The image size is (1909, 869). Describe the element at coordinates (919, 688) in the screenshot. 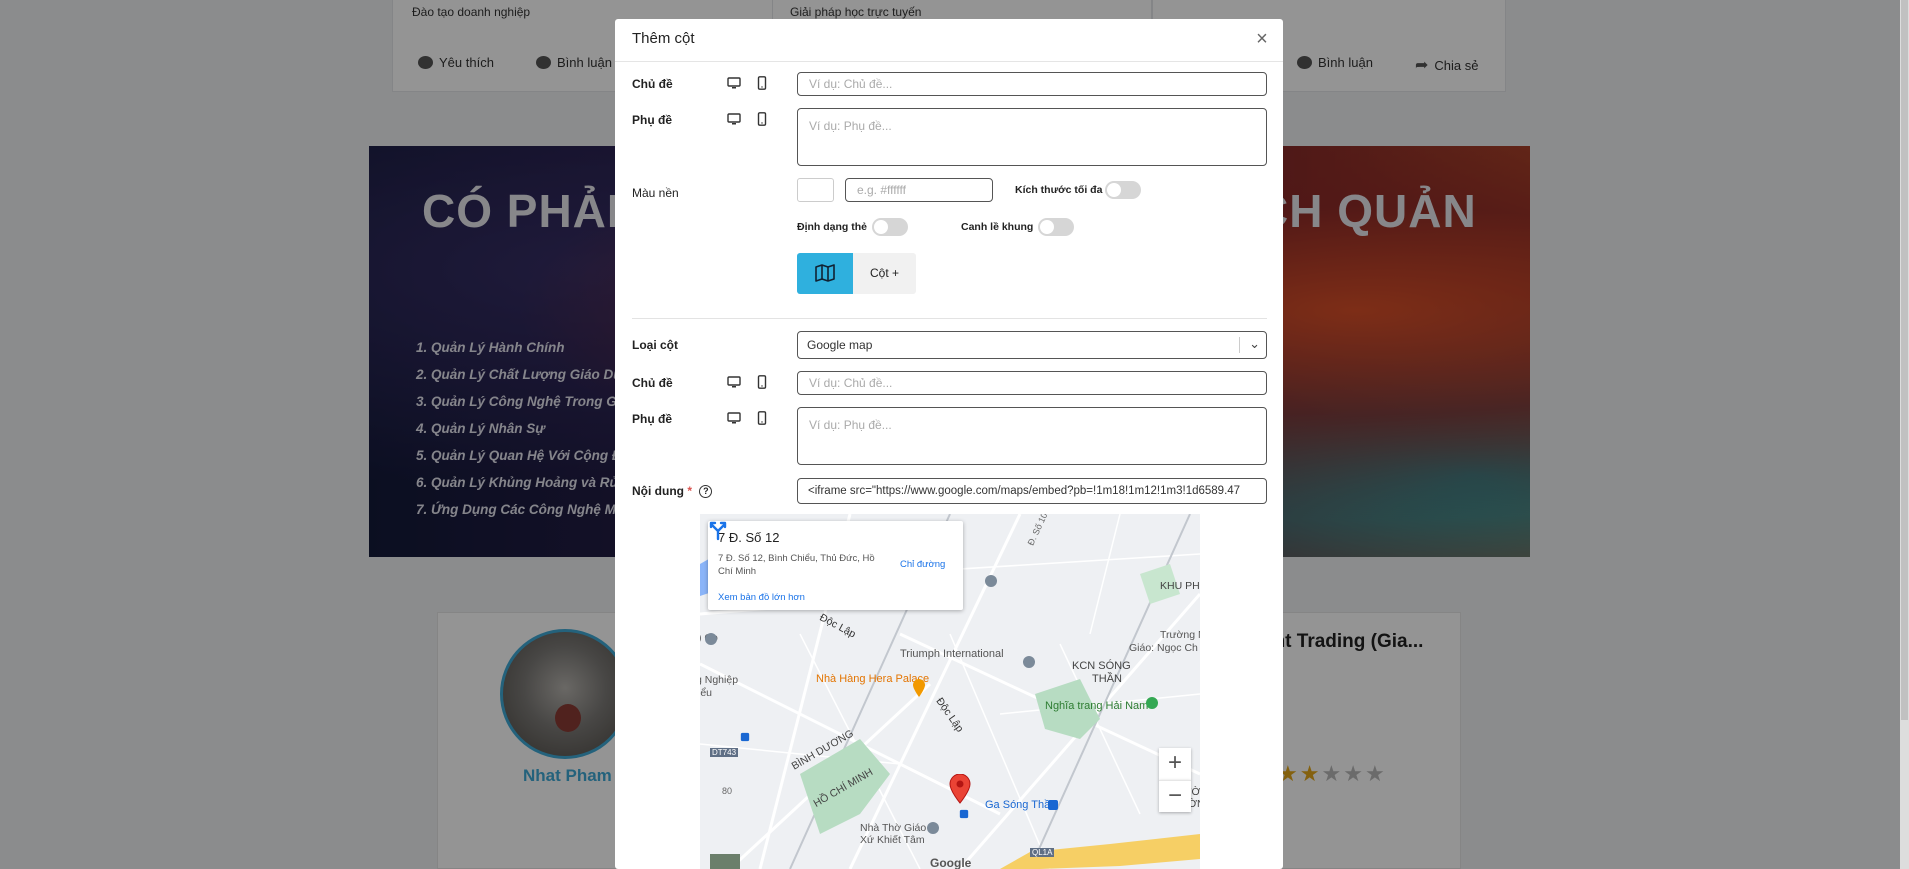

I see `restaurant-pin-icon` at that location.